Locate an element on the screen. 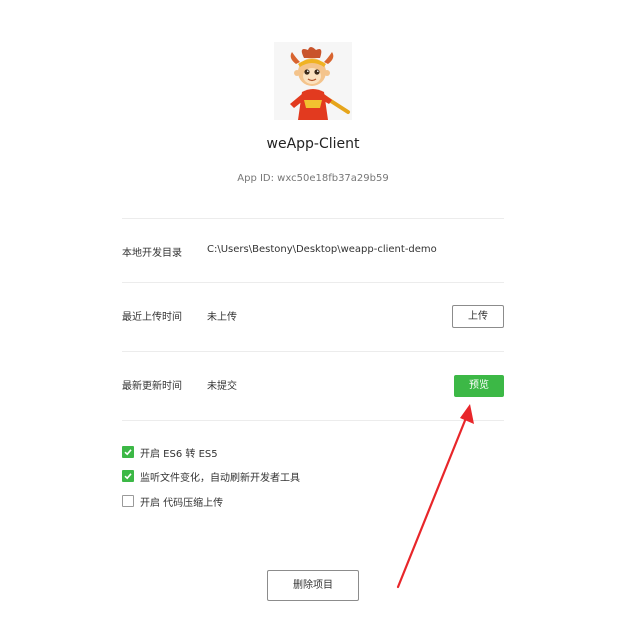 This screenshot has height=618, width=640. option-label: 开启 ES6 转 ES5 is located at coordinates (179, 454).